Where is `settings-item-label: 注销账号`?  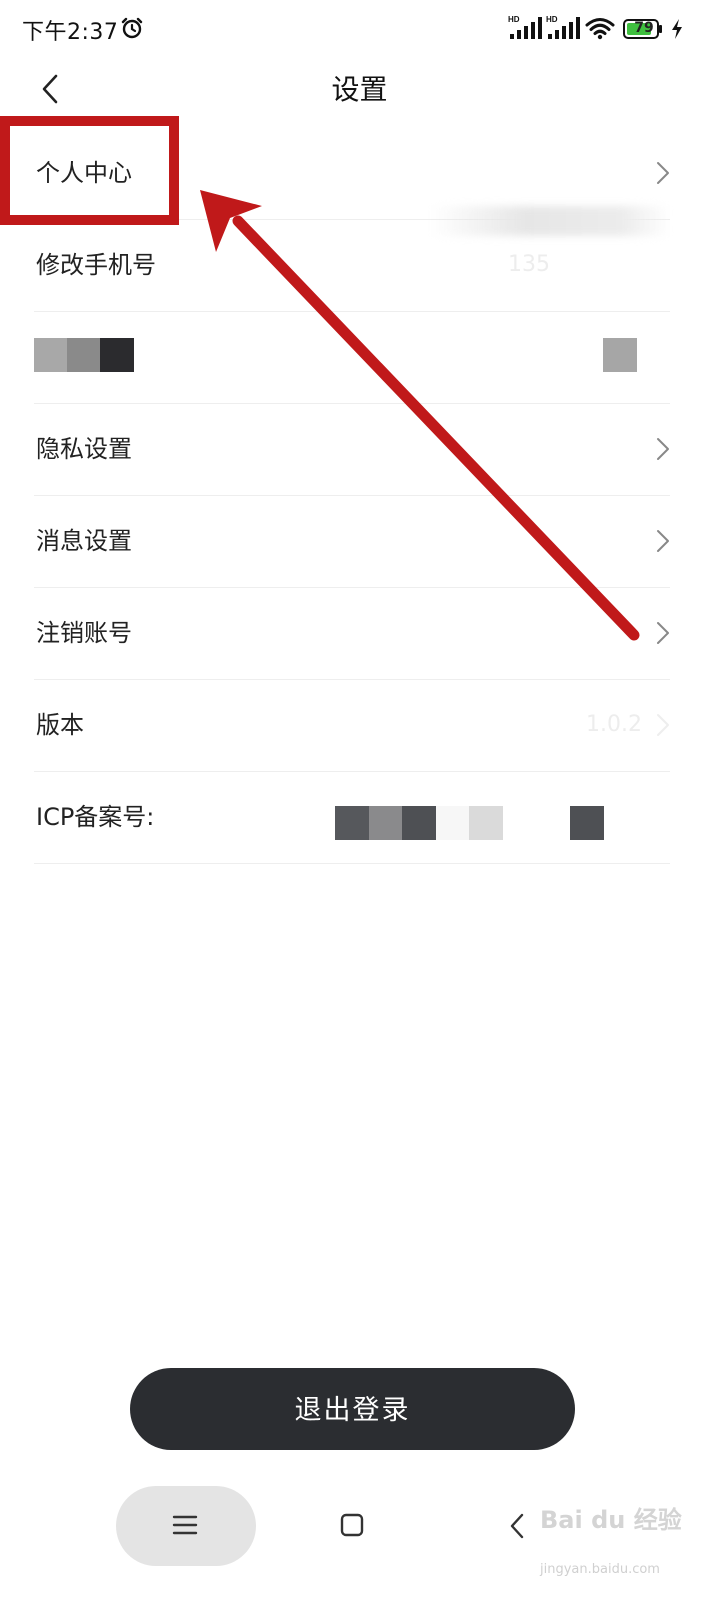
settings-item-label: 注销账号 is located at coordinates (84, 633).